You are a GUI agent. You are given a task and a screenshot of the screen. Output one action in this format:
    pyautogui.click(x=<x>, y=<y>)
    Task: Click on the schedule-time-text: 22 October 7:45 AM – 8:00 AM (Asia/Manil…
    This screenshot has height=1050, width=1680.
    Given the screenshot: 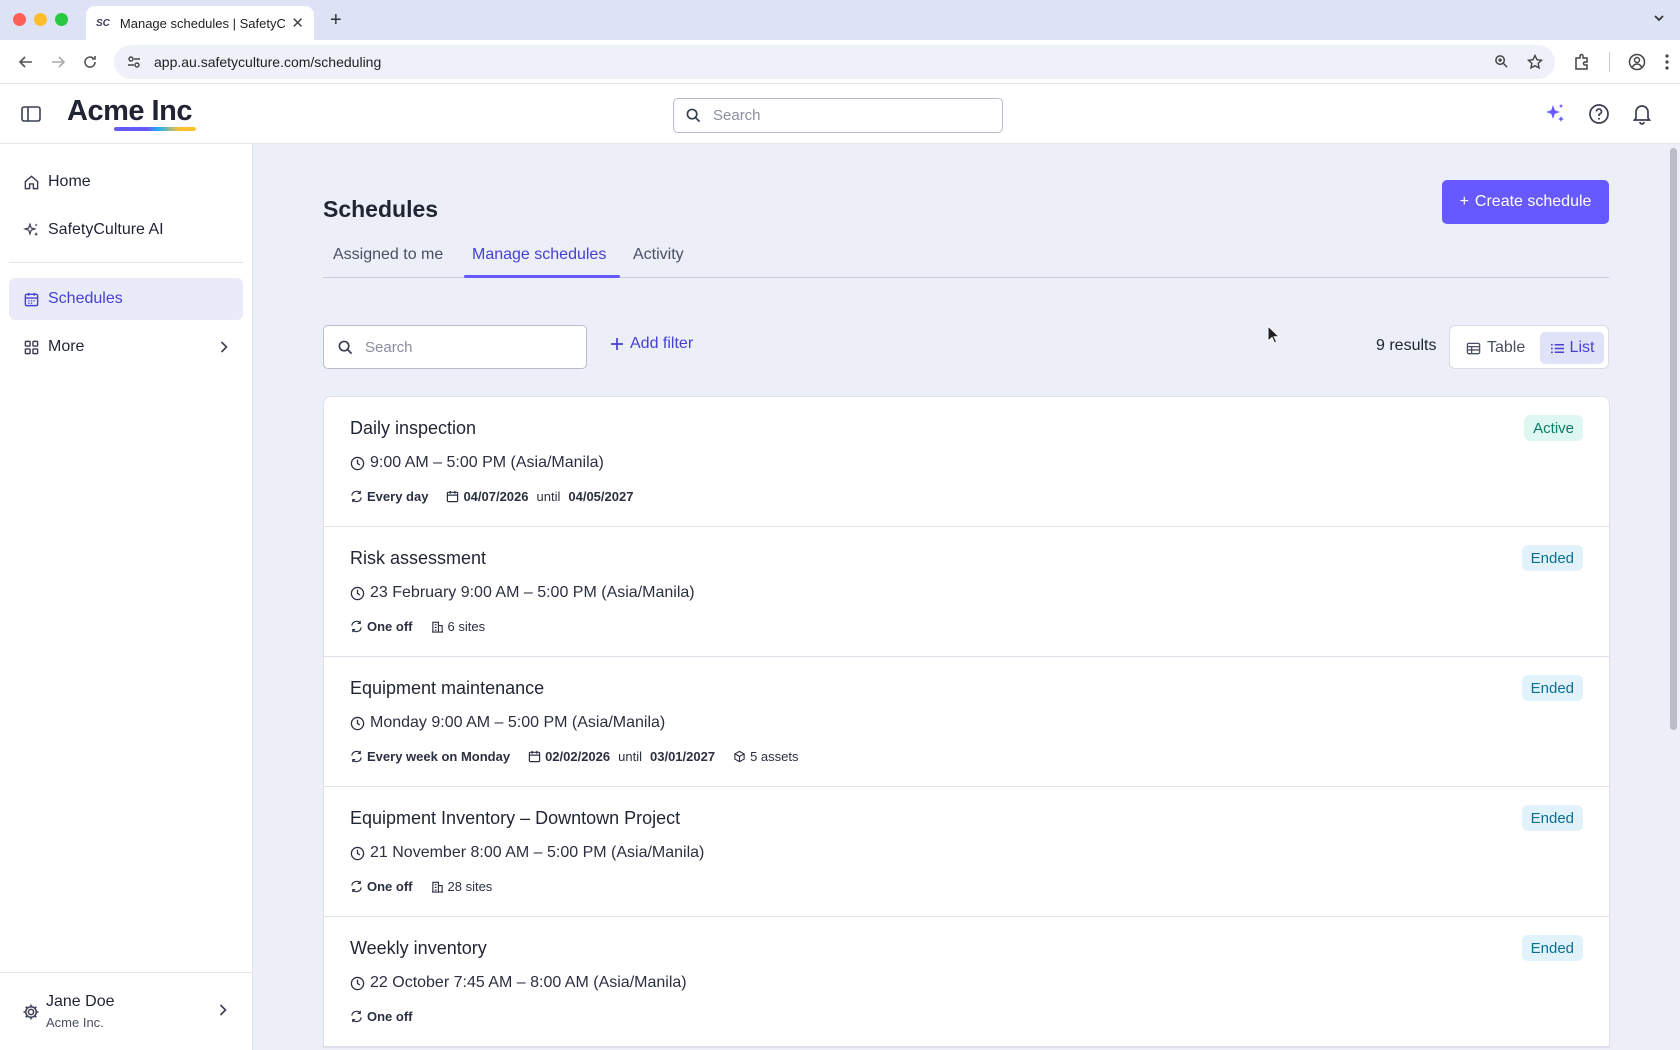 What is the action you would take?
    pyautogui.click(x=528, y=982)
    